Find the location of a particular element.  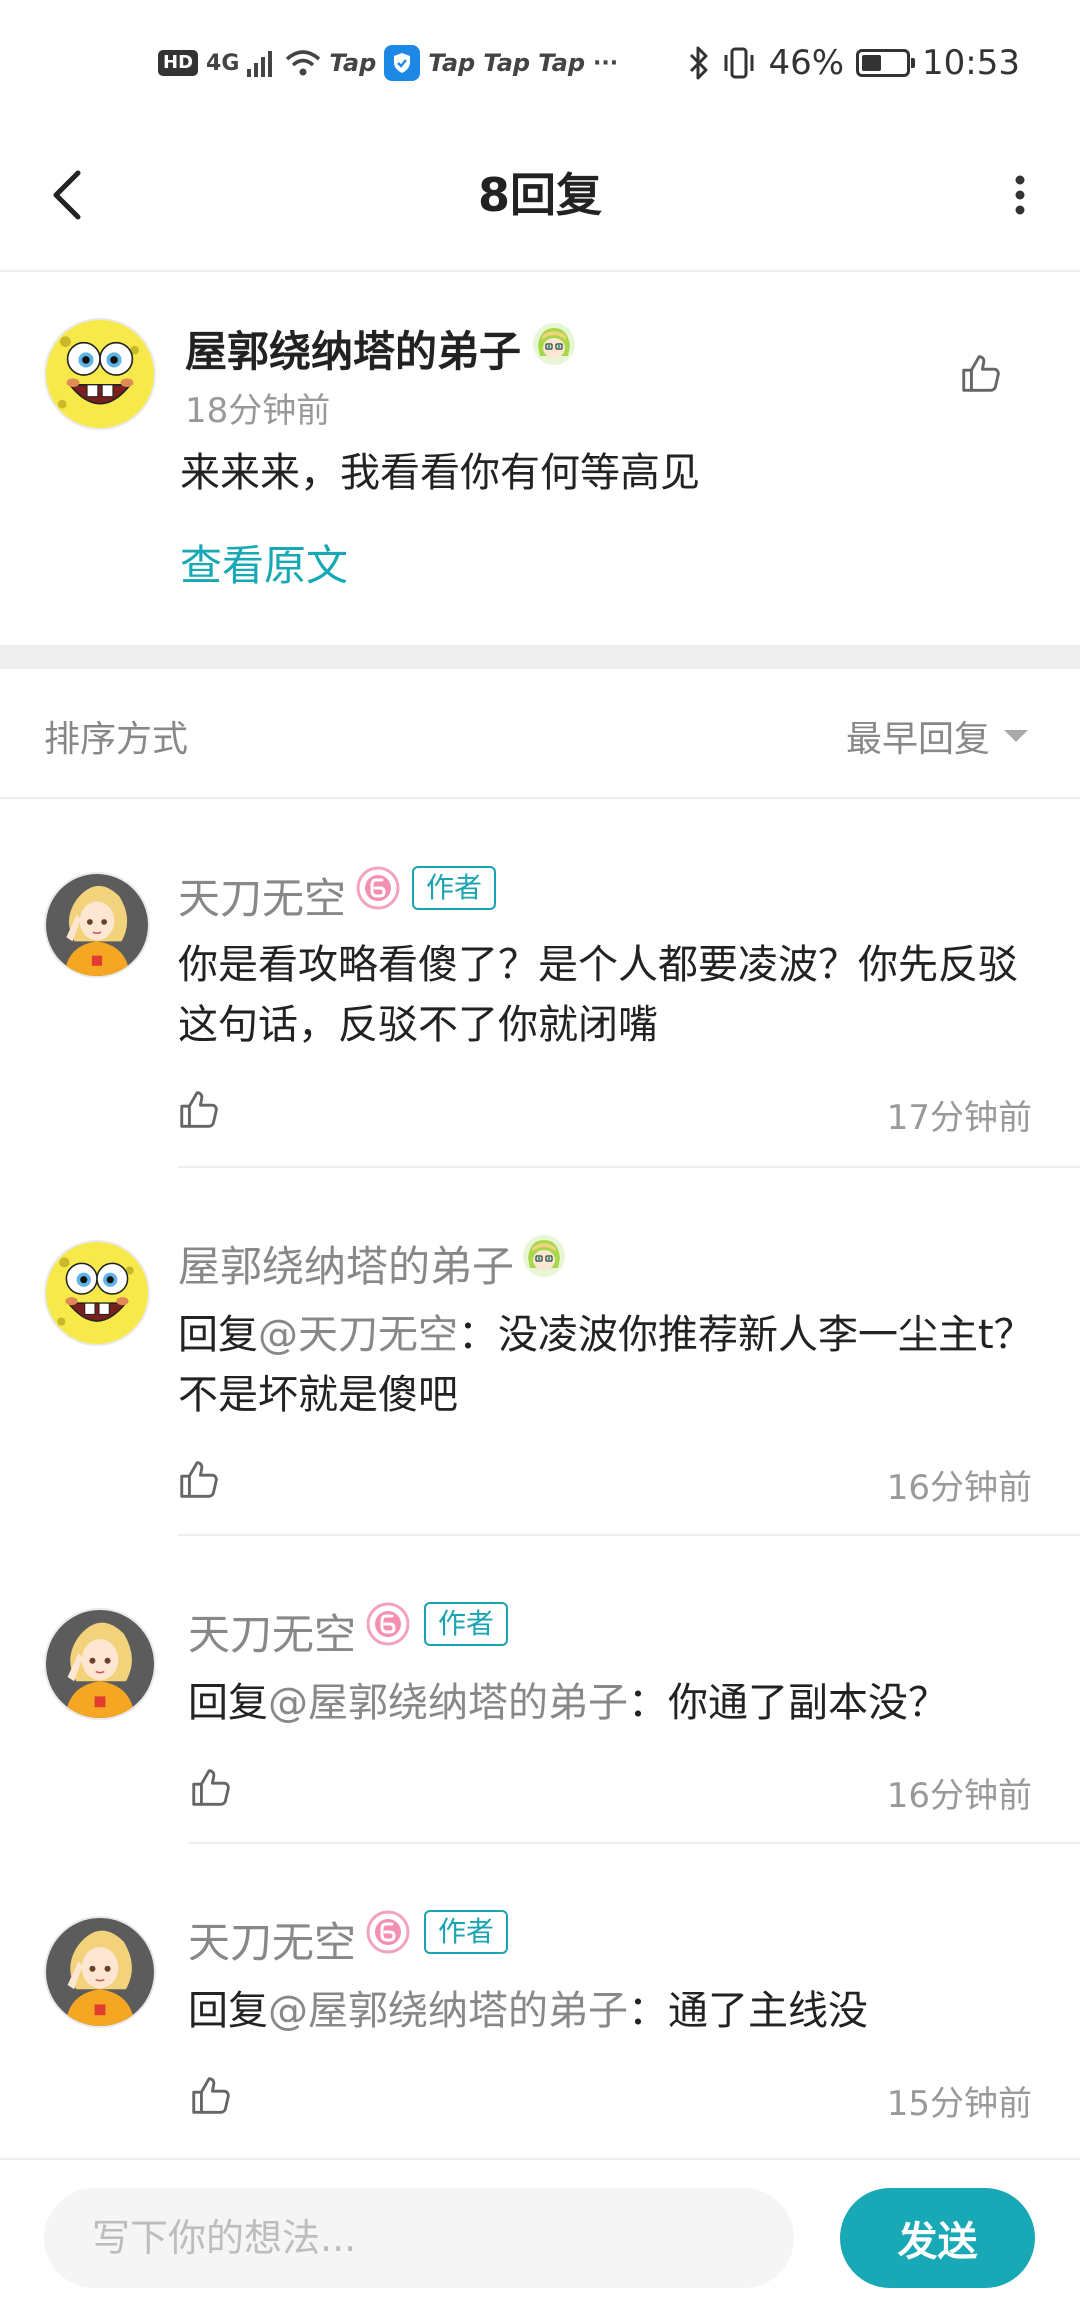

more-vertical-icon is located at coordinates (1020, 195).